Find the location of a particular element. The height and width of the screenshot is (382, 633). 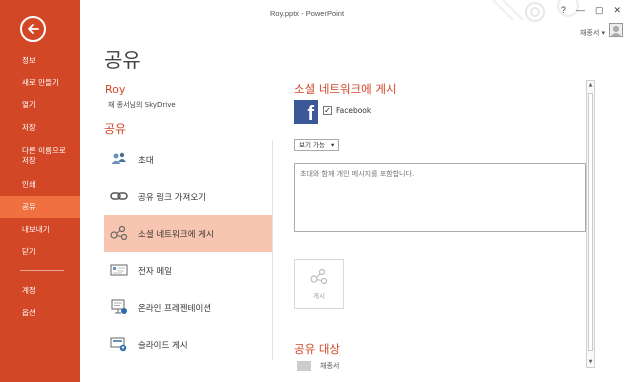

nav-item-export: 내보내기 is located at coordinates (40, 230).